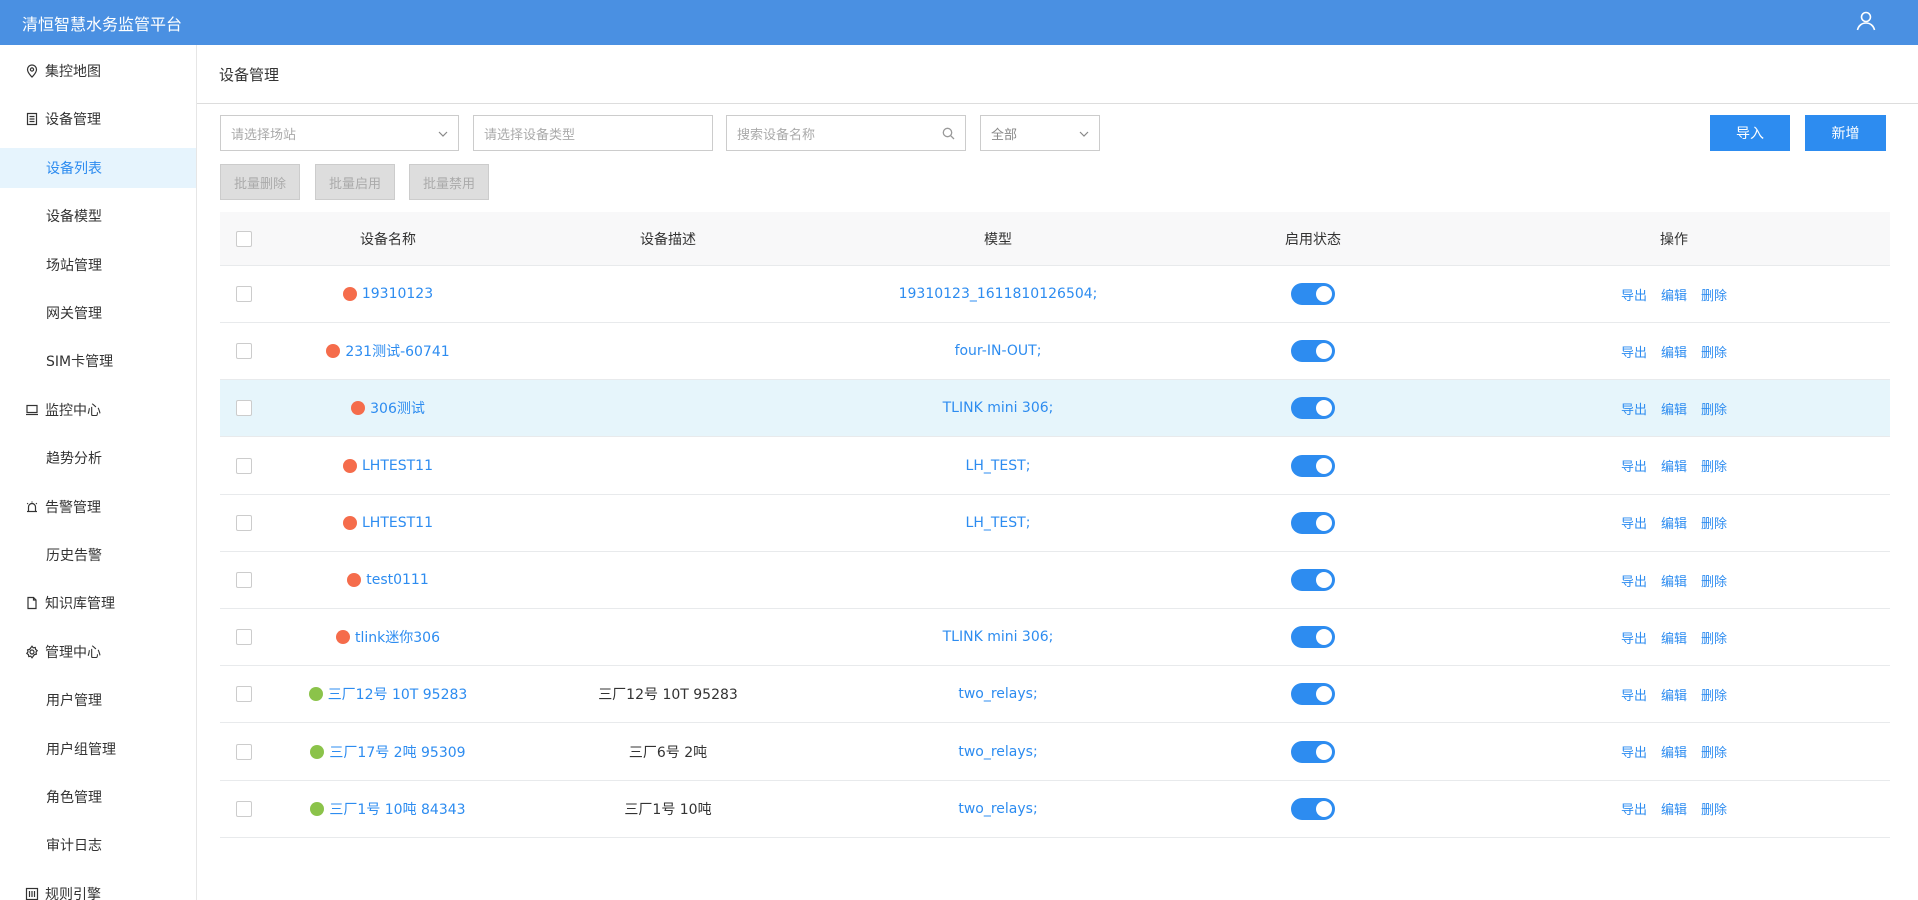 This screenshot has height=900, width=1918. I want to click on device-search-input: 搜索设备名称, so click(846, 133).